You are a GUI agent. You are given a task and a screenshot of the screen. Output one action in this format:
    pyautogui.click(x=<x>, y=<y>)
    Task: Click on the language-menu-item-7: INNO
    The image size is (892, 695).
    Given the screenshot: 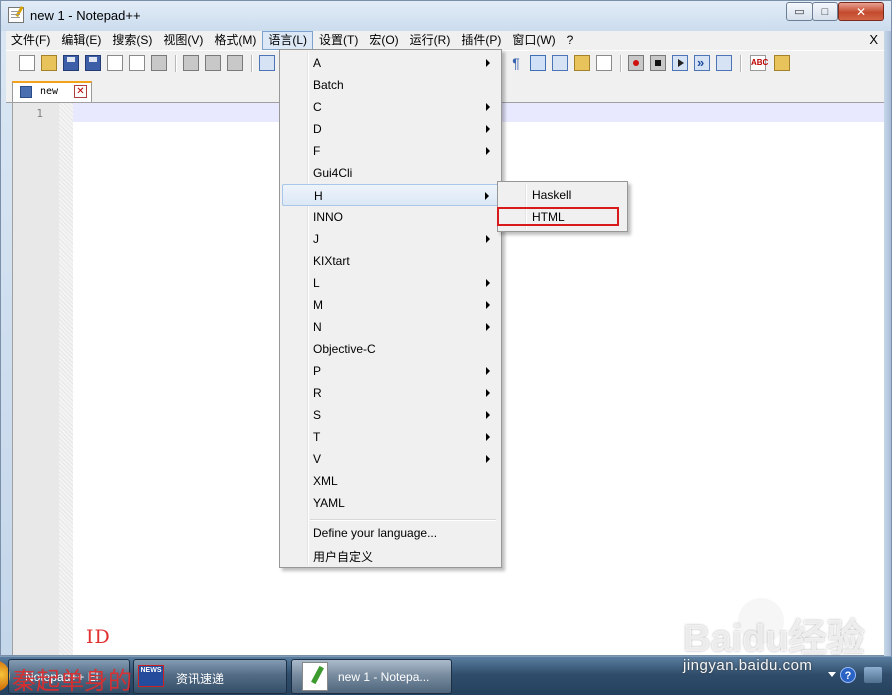 What is the action you would take?
    pyautogui.click(x=390, y=217)
    